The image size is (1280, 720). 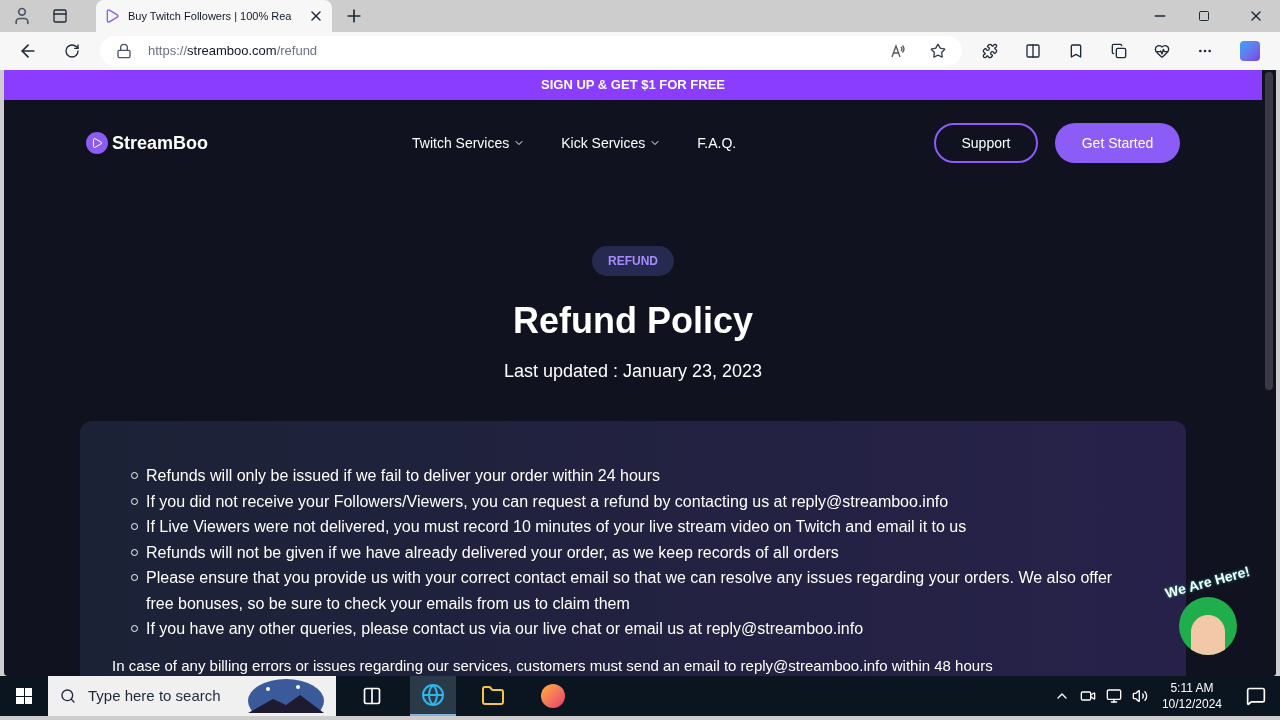 What do you see at coordinates (192, 696) in the screenshot?
I see `taskbar-search-field: Type here to search` at bounding box center [192, 696].